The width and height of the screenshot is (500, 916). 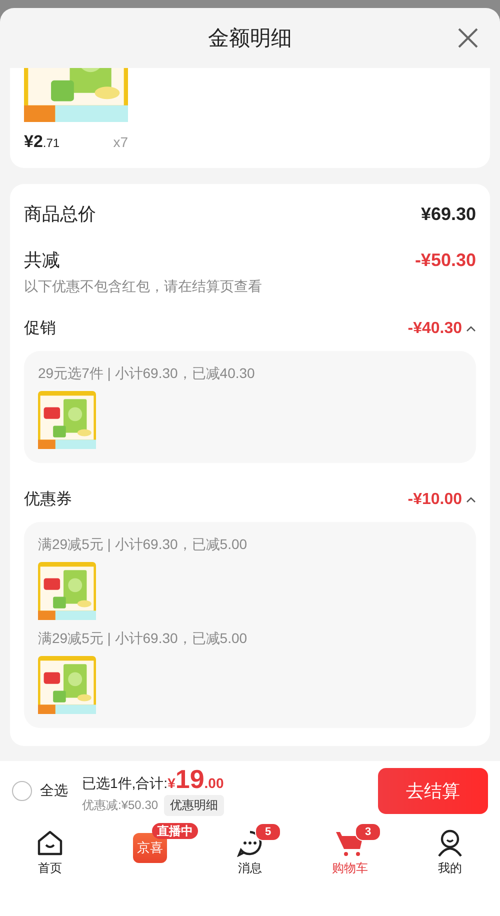 What do you see at coordinates (433, 791) in the screenshot?
I see `checkout-button: 去结算` at bounding box center [433, 791].